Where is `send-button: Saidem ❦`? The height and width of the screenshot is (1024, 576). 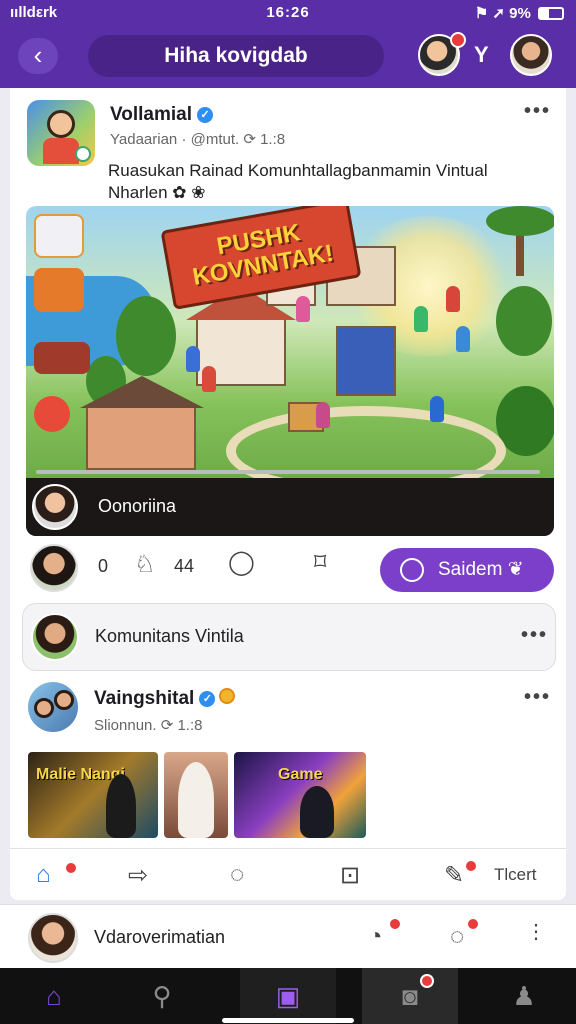 send-button: Saidem ❦ is located at coordinates (467, 570).